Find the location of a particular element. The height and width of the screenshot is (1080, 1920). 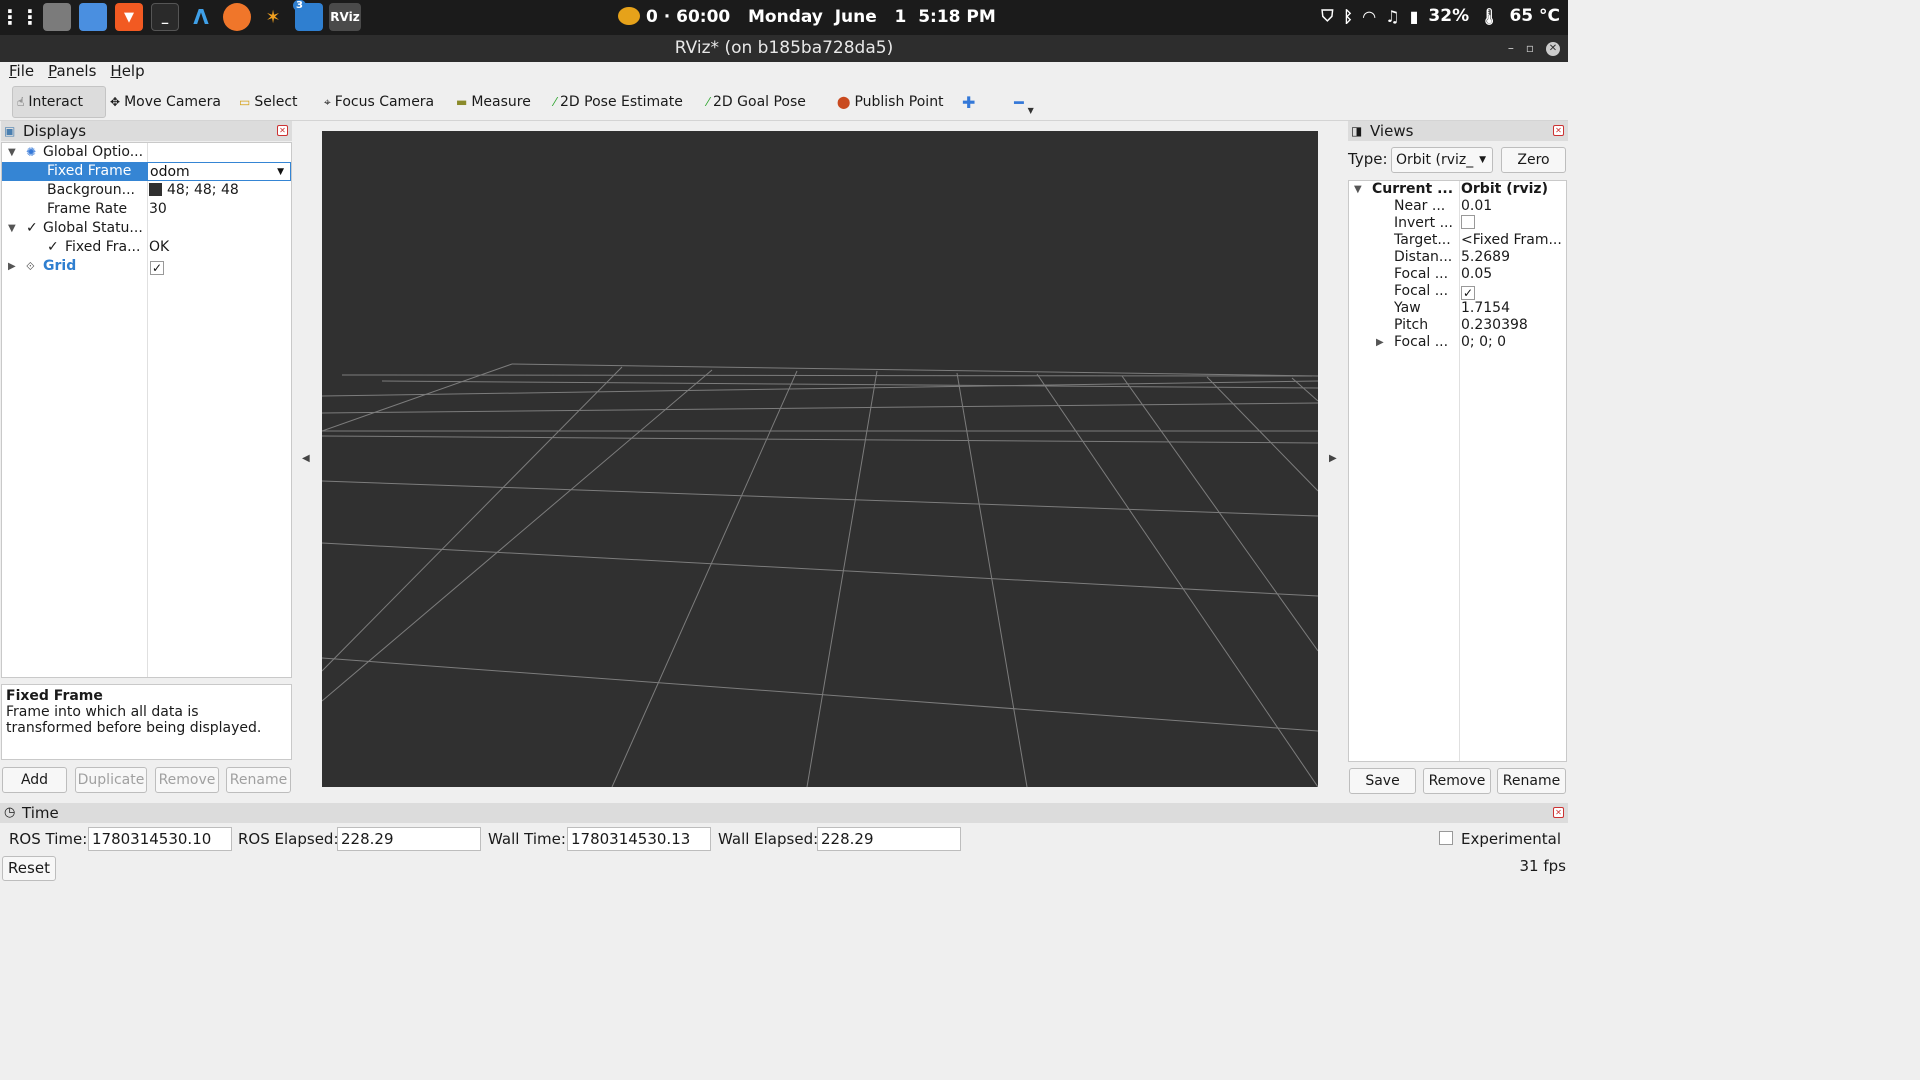

publish-point-tool-button: ⬤ Publish Point is located at coordinates (890, 102).